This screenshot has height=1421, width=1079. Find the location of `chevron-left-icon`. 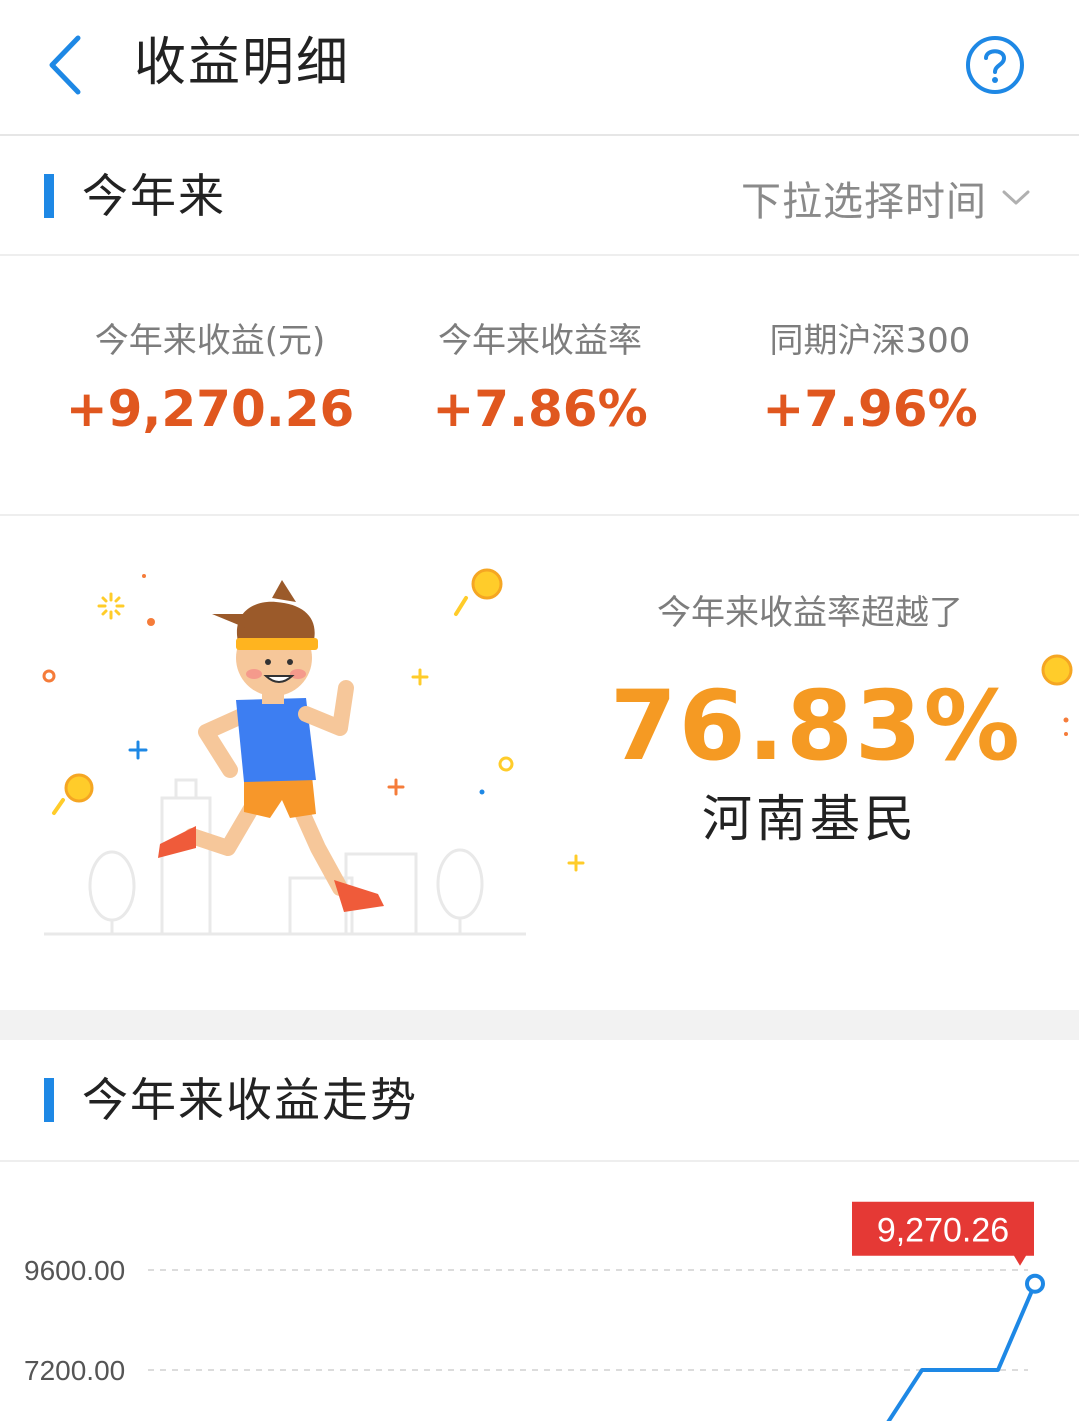

chevron-left-icon is located at coordinates (68, 65).